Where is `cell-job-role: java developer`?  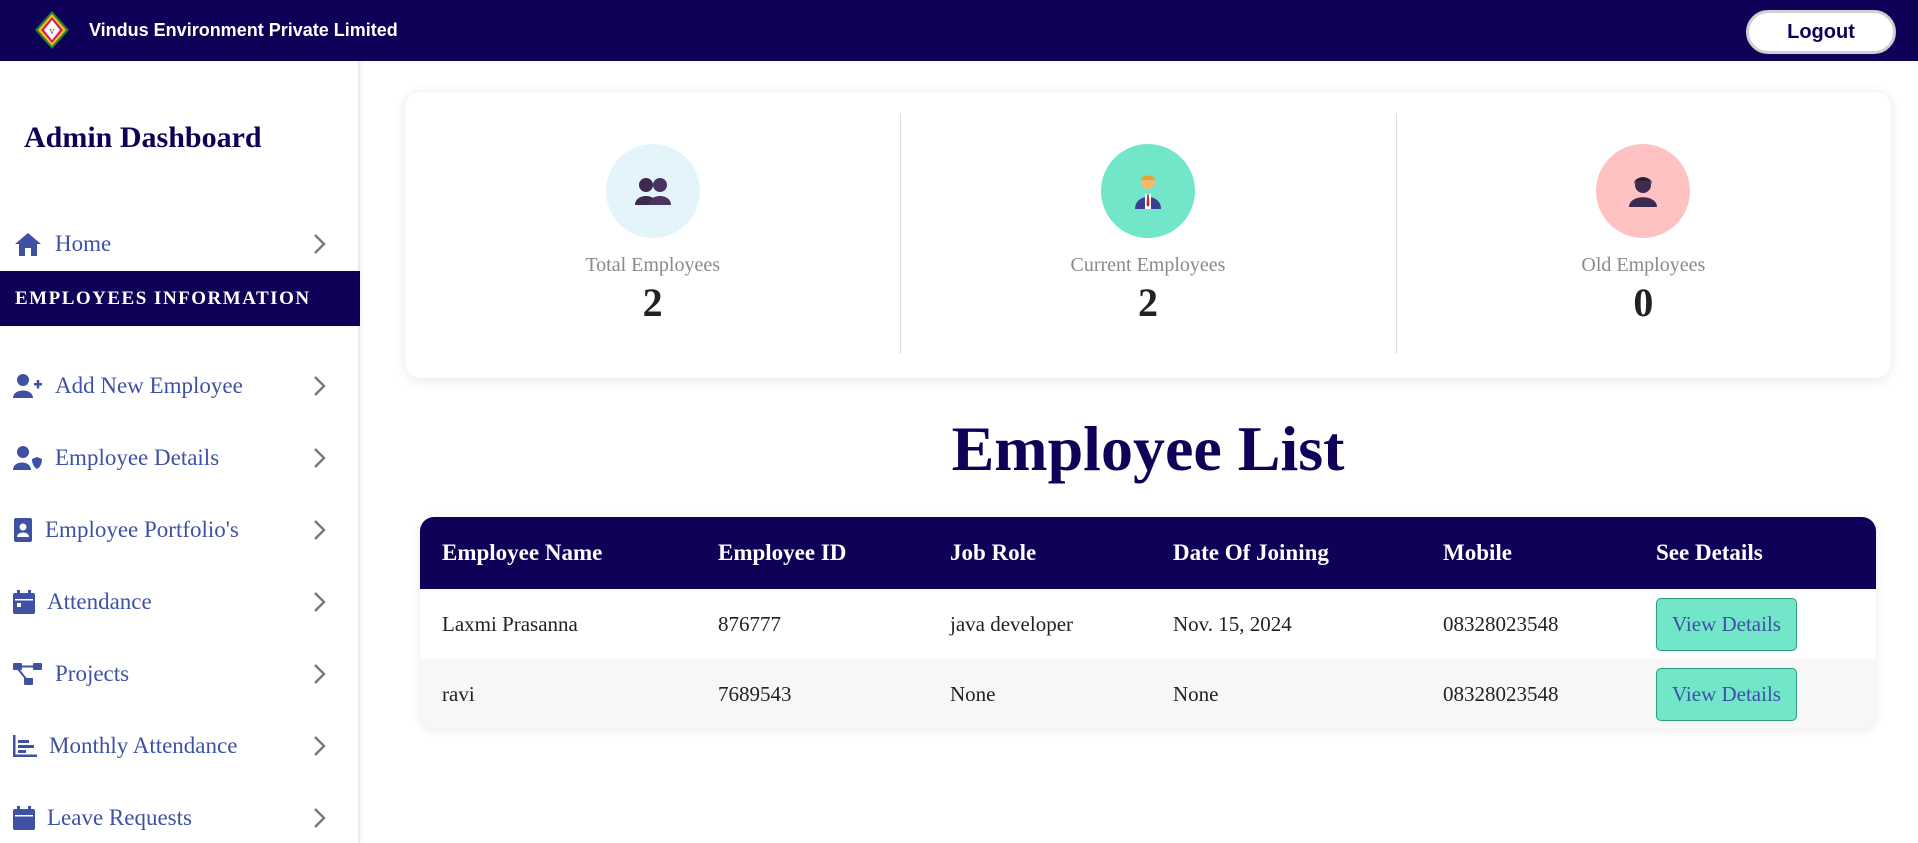
cell-job-role: java developer is located at coordinates (1012, 623).